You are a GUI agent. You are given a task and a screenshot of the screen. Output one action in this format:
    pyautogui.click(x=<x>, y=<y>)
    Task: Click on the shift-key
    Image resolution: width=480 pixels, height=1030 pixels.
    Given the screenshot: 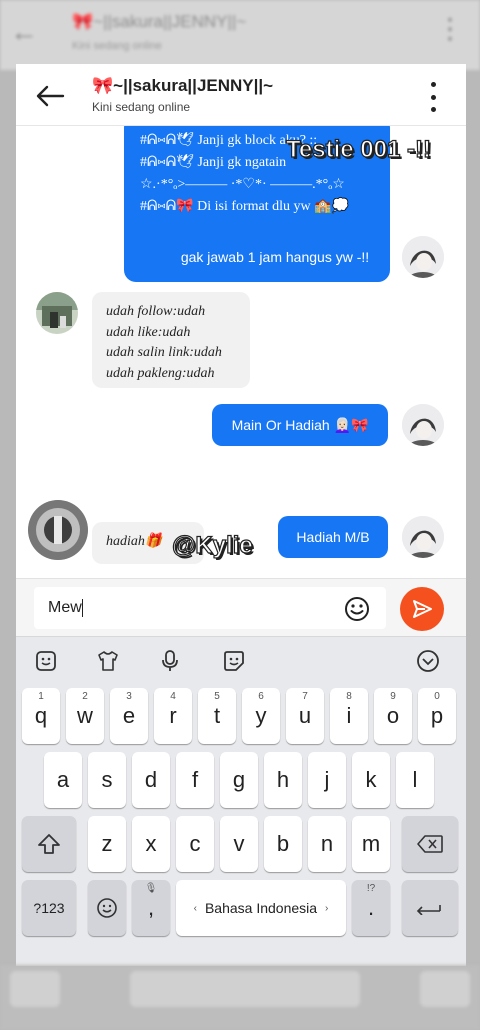 What is the action you would take?
    pyautogui.click(x=49, y=844)
    